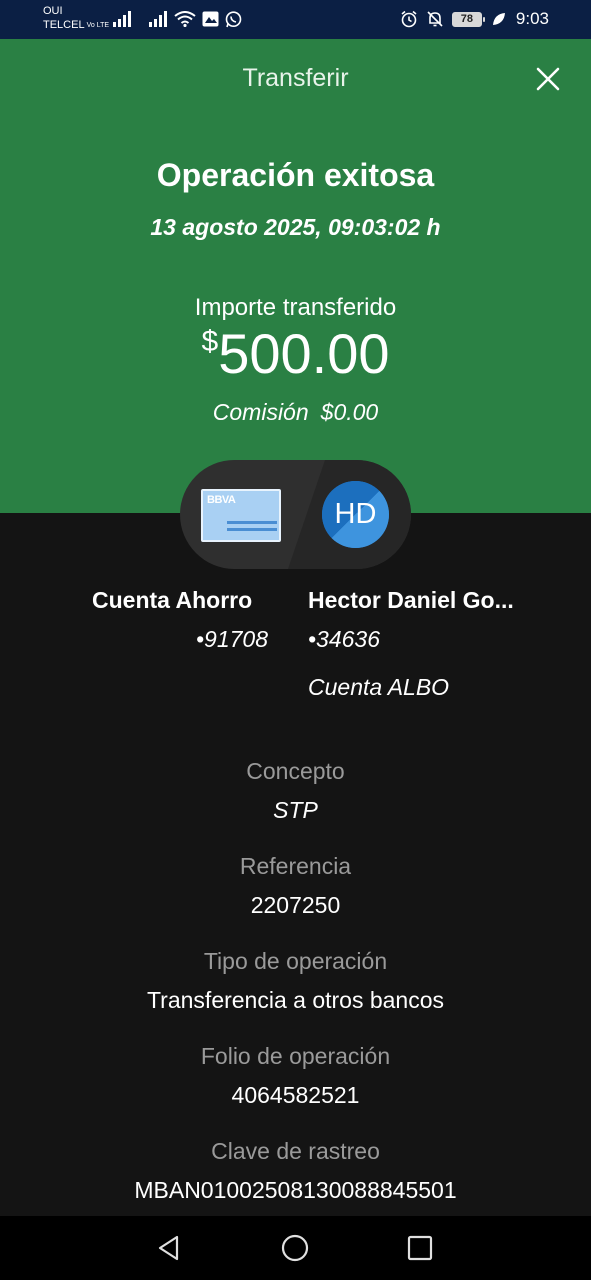 Image resolution: width=591 pixels, height=1280 pixels. What do you see at coordinates (498, 19) in the screenshot?
I see `leaf-icon` at bounding box center [498, 19].